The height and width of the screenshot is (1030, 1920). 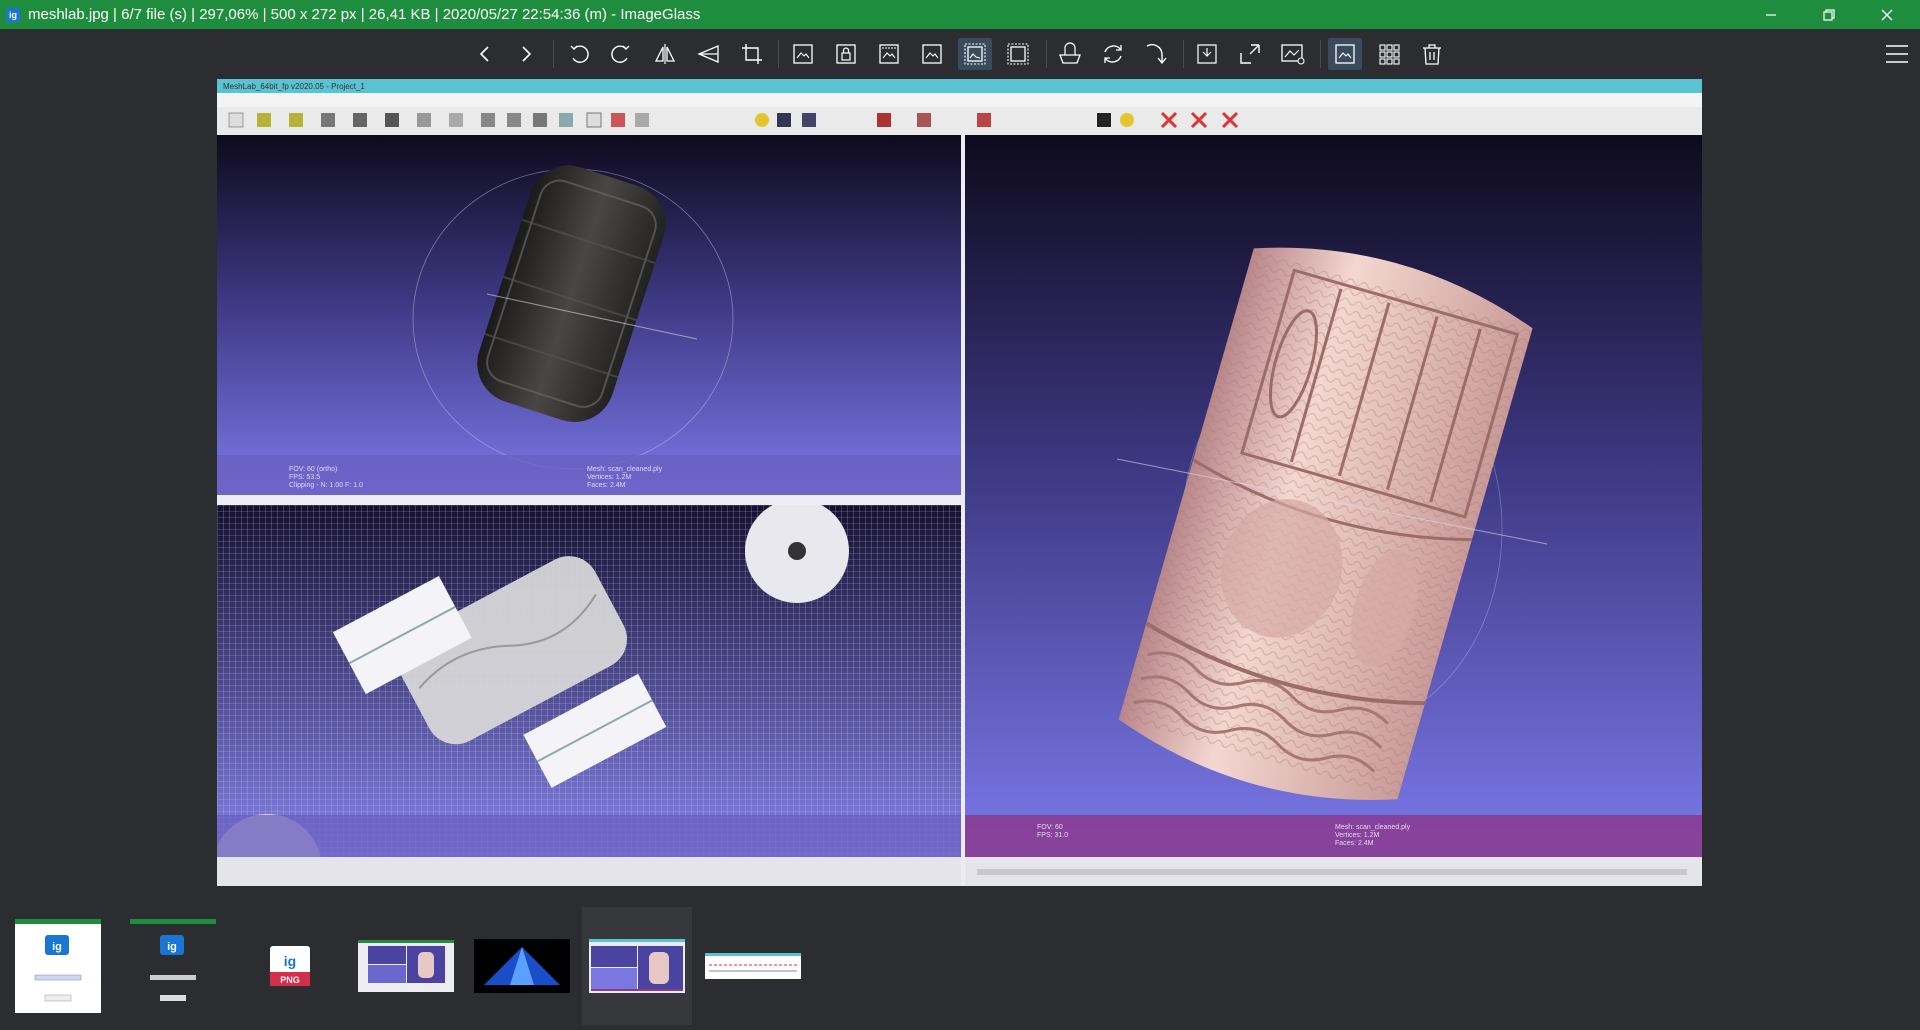 I want to click on flip-horizontal-icon, so click(x=665, y=54).